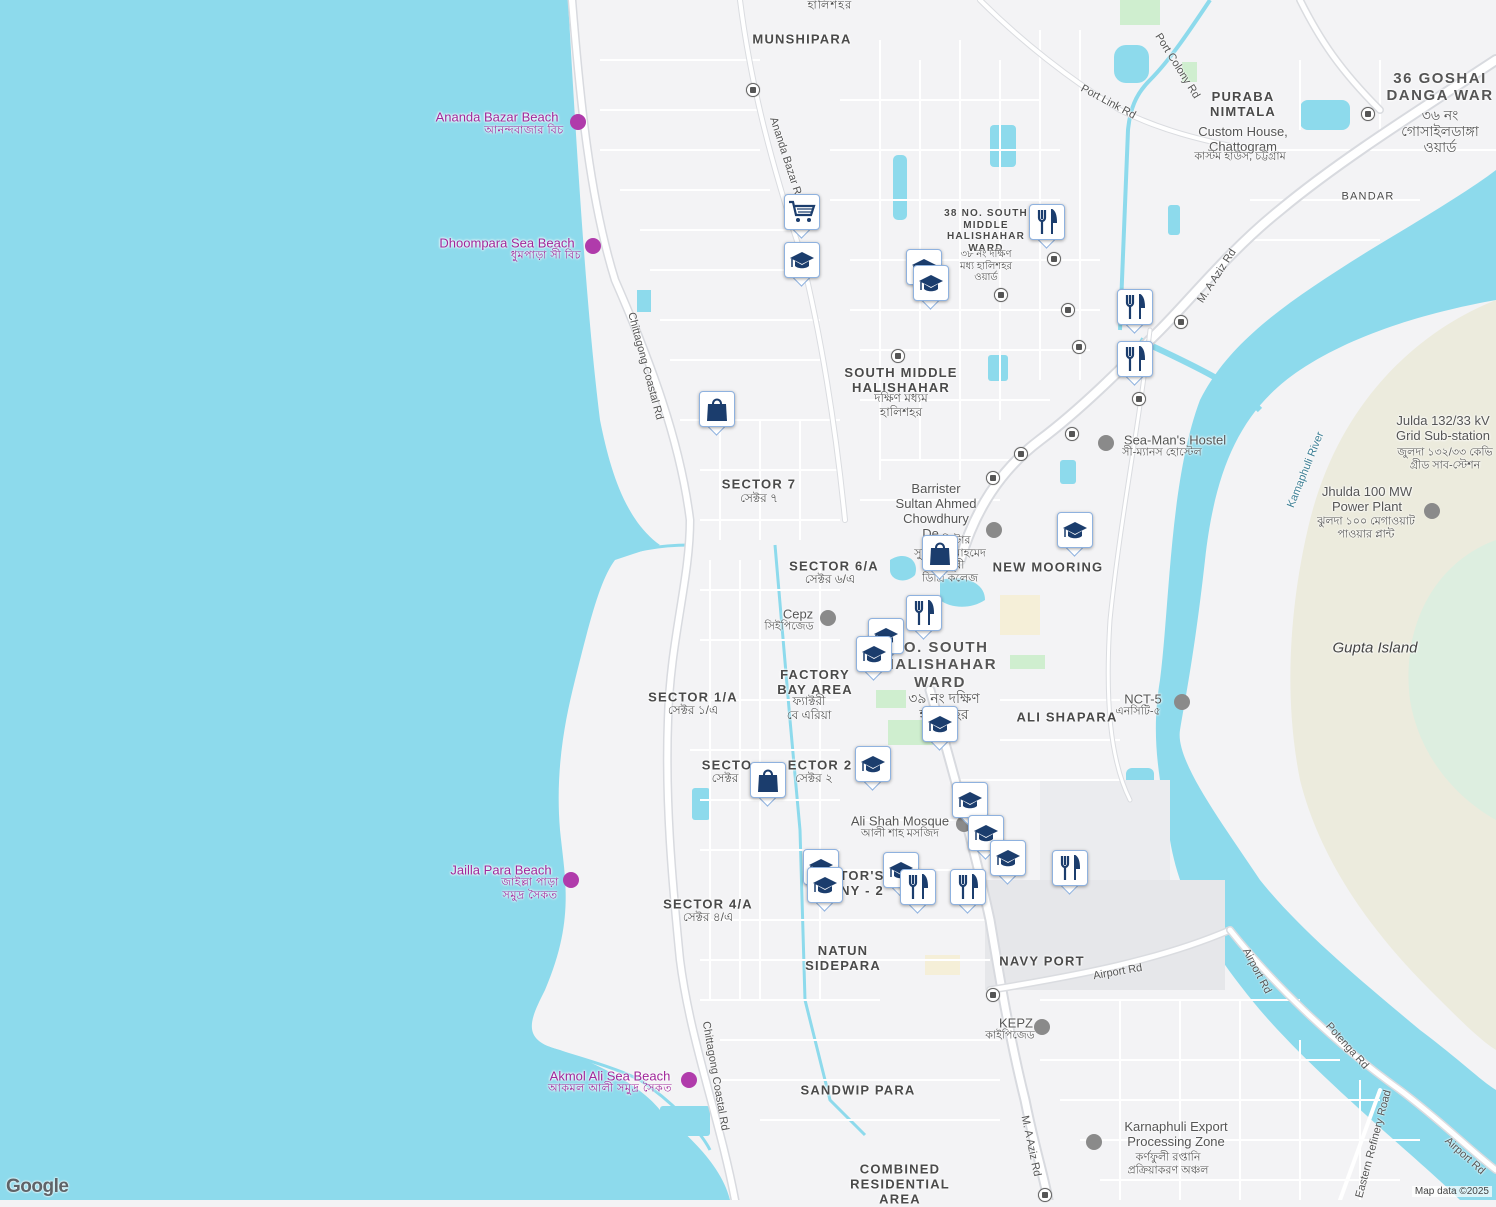  Describe the element at coordinates (725, 778) in the screenshot. I see `area-sector-left-bn: সেক্টর` at that location.